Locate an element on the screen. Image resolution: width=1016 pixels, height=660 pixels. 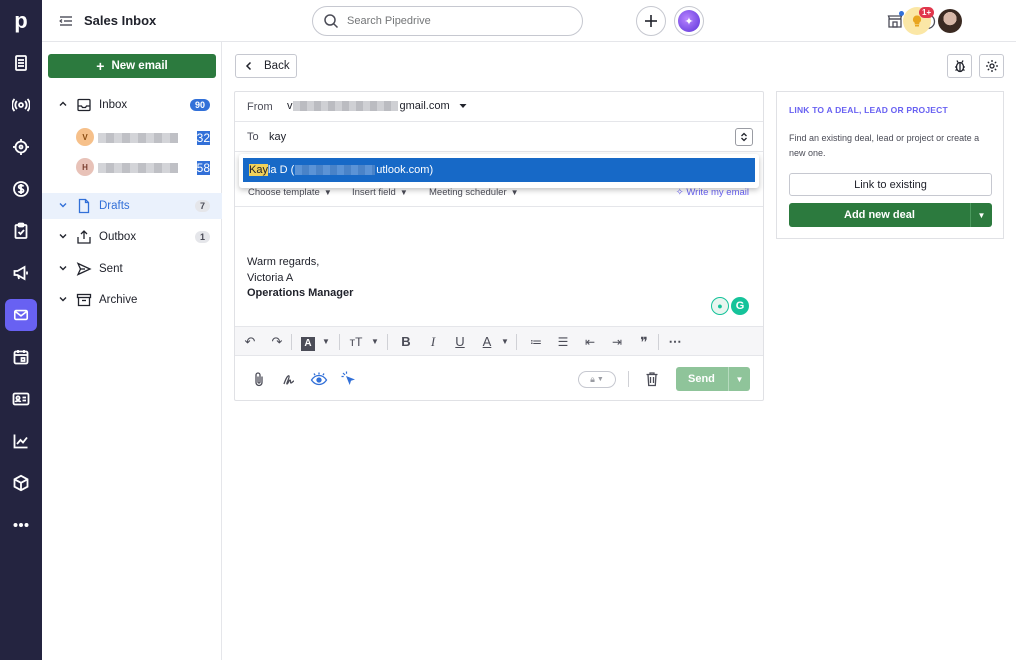
chevron-up-down-icon is located at coordinates (744, 137).